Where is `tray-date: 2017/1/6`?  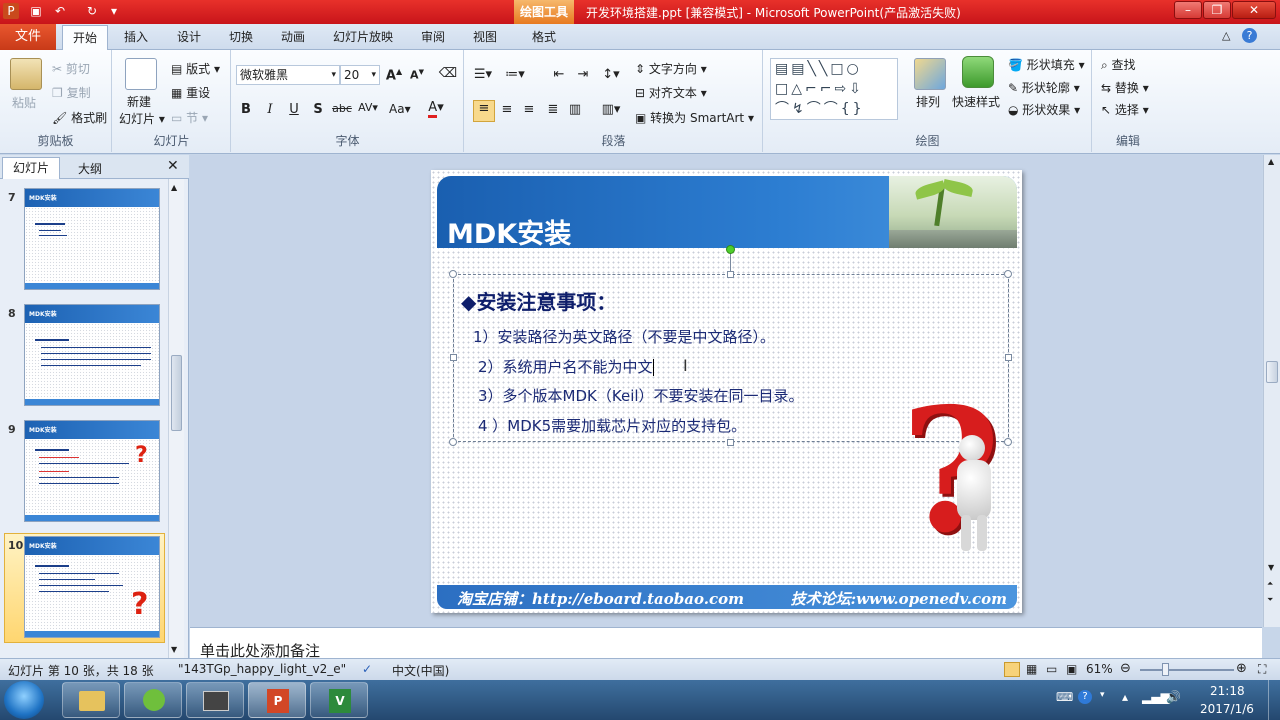
tray-date: 2017/1/6 is located at coordinates (1227, 709).